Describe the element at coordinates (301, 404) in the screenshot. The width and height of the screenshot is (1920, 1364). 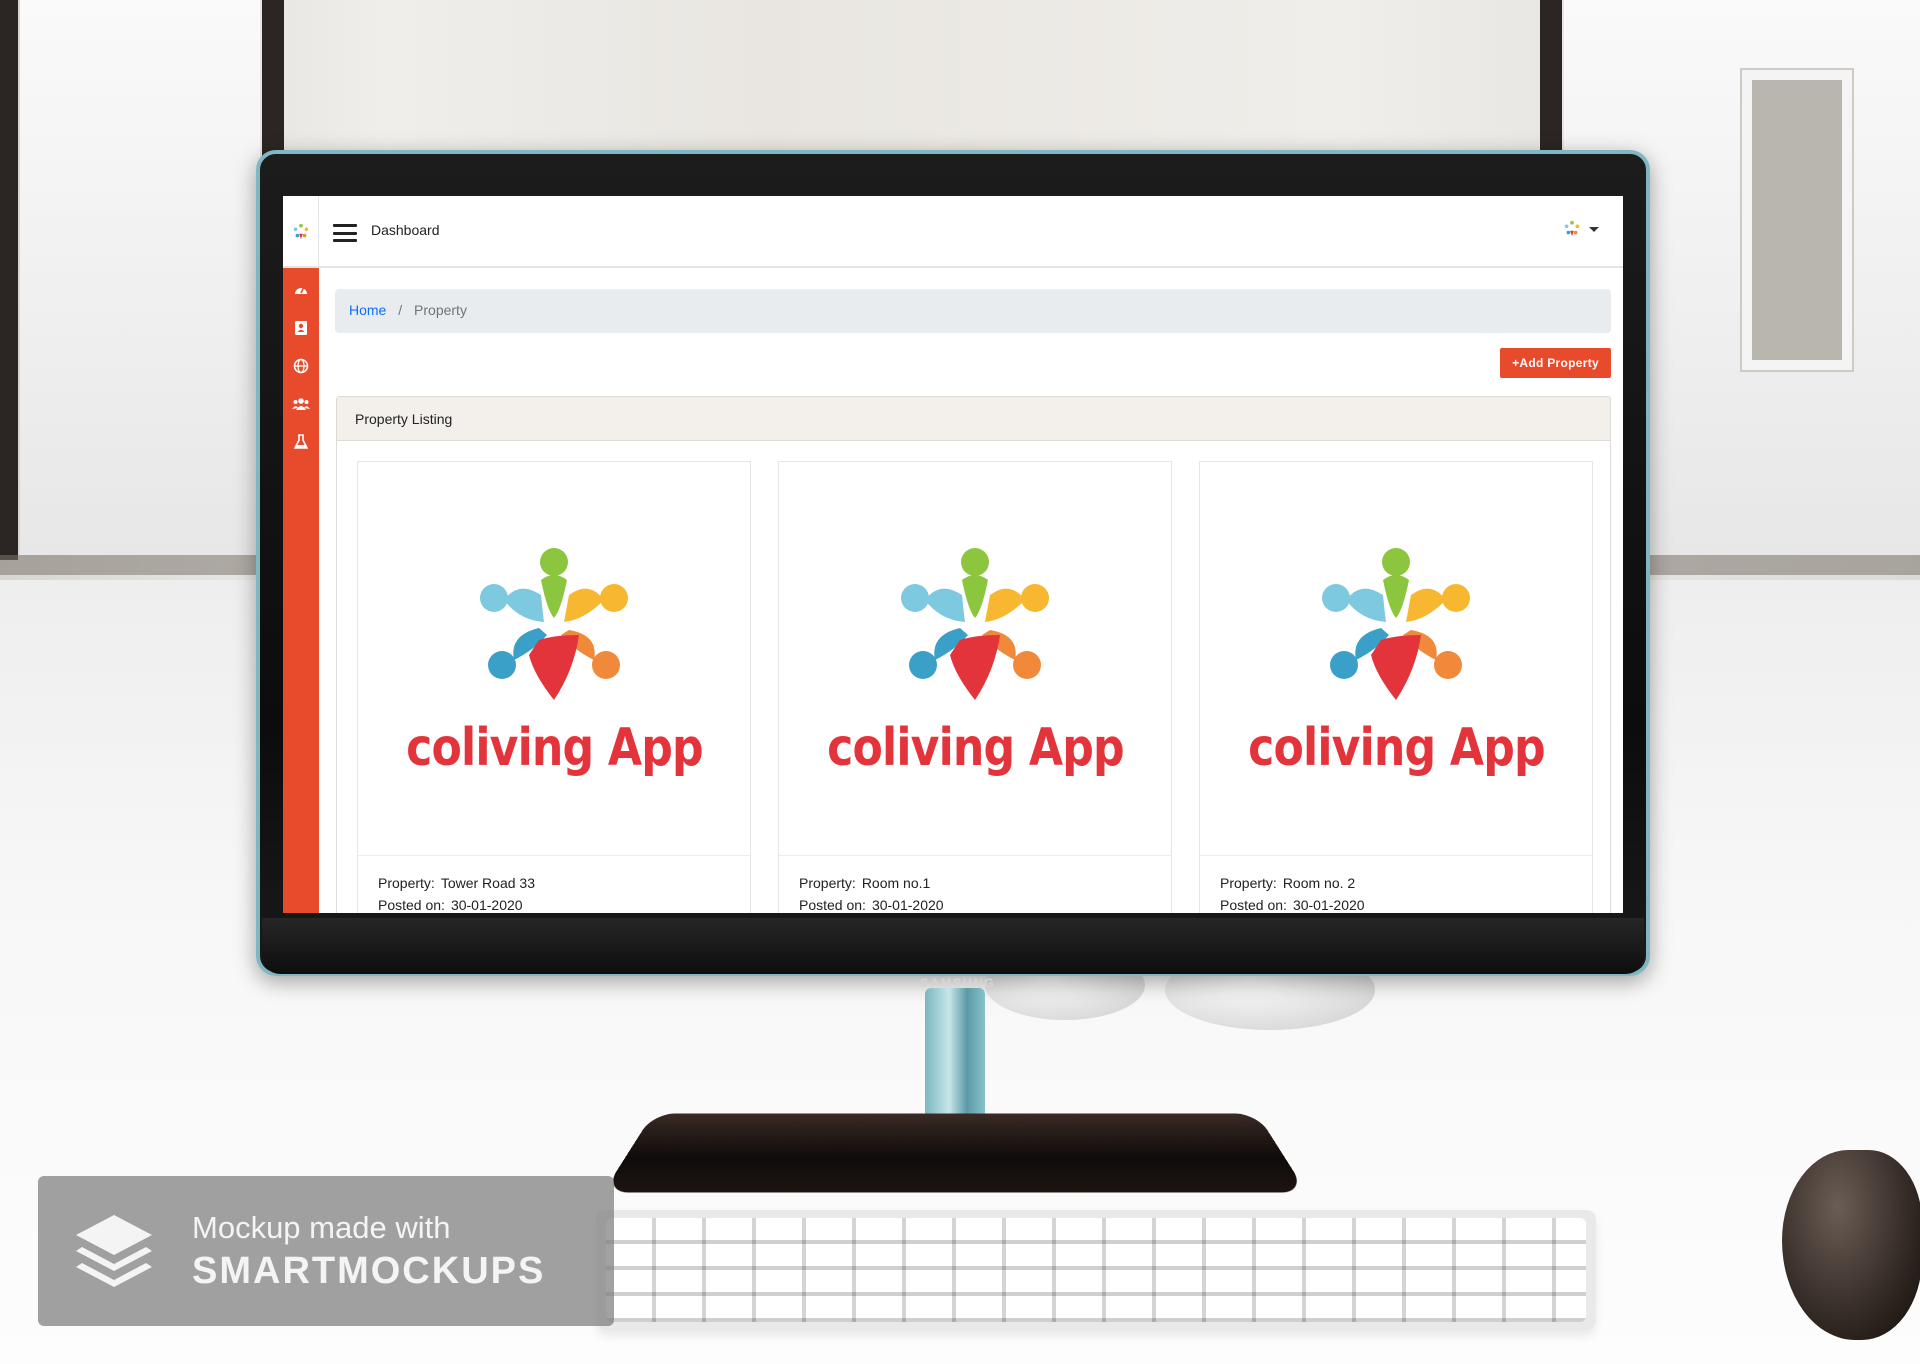
I see `users-icon` at that location.